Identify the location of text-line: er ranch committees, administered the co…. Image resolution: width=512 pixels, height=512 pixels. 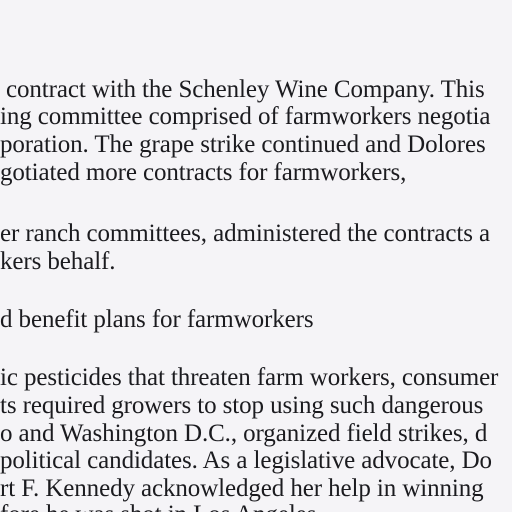
(245, 233).